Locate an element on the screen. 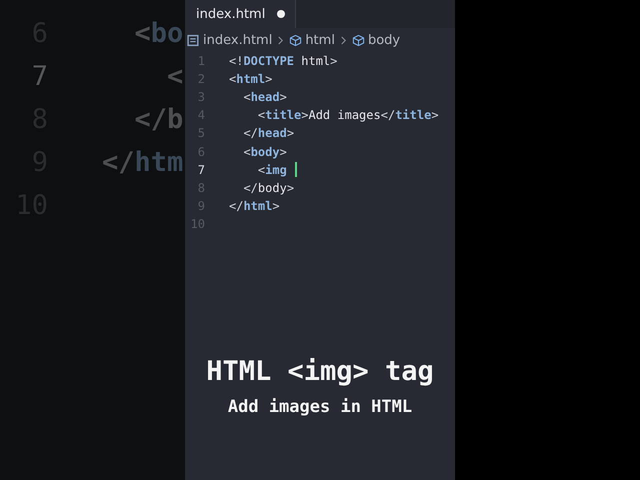 Image resolution: width=640 pixels, height=480 pixels. code-line: </b is located at coordinates (159, 119).